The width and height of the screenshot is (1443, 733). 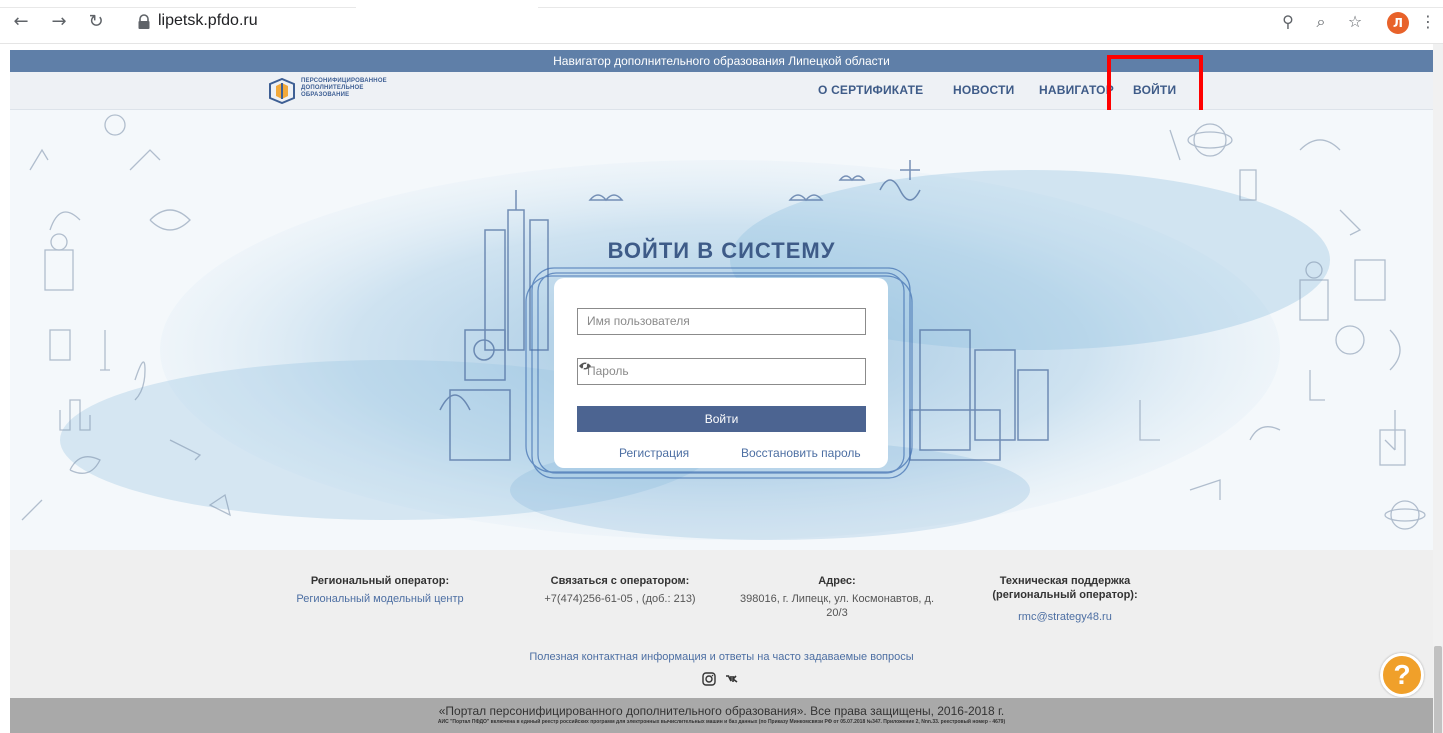 What do you see at coordinates (380, 599) in the screenshot?
I see `footer-operator-link: Региональный модельный центр` at bounding box center [380, 599].